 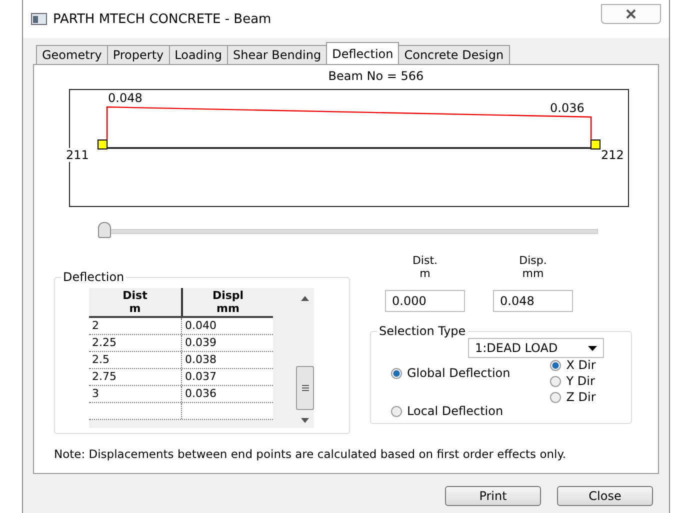 I want to click on table-cell: 0.037, so click(x=227, y=377).